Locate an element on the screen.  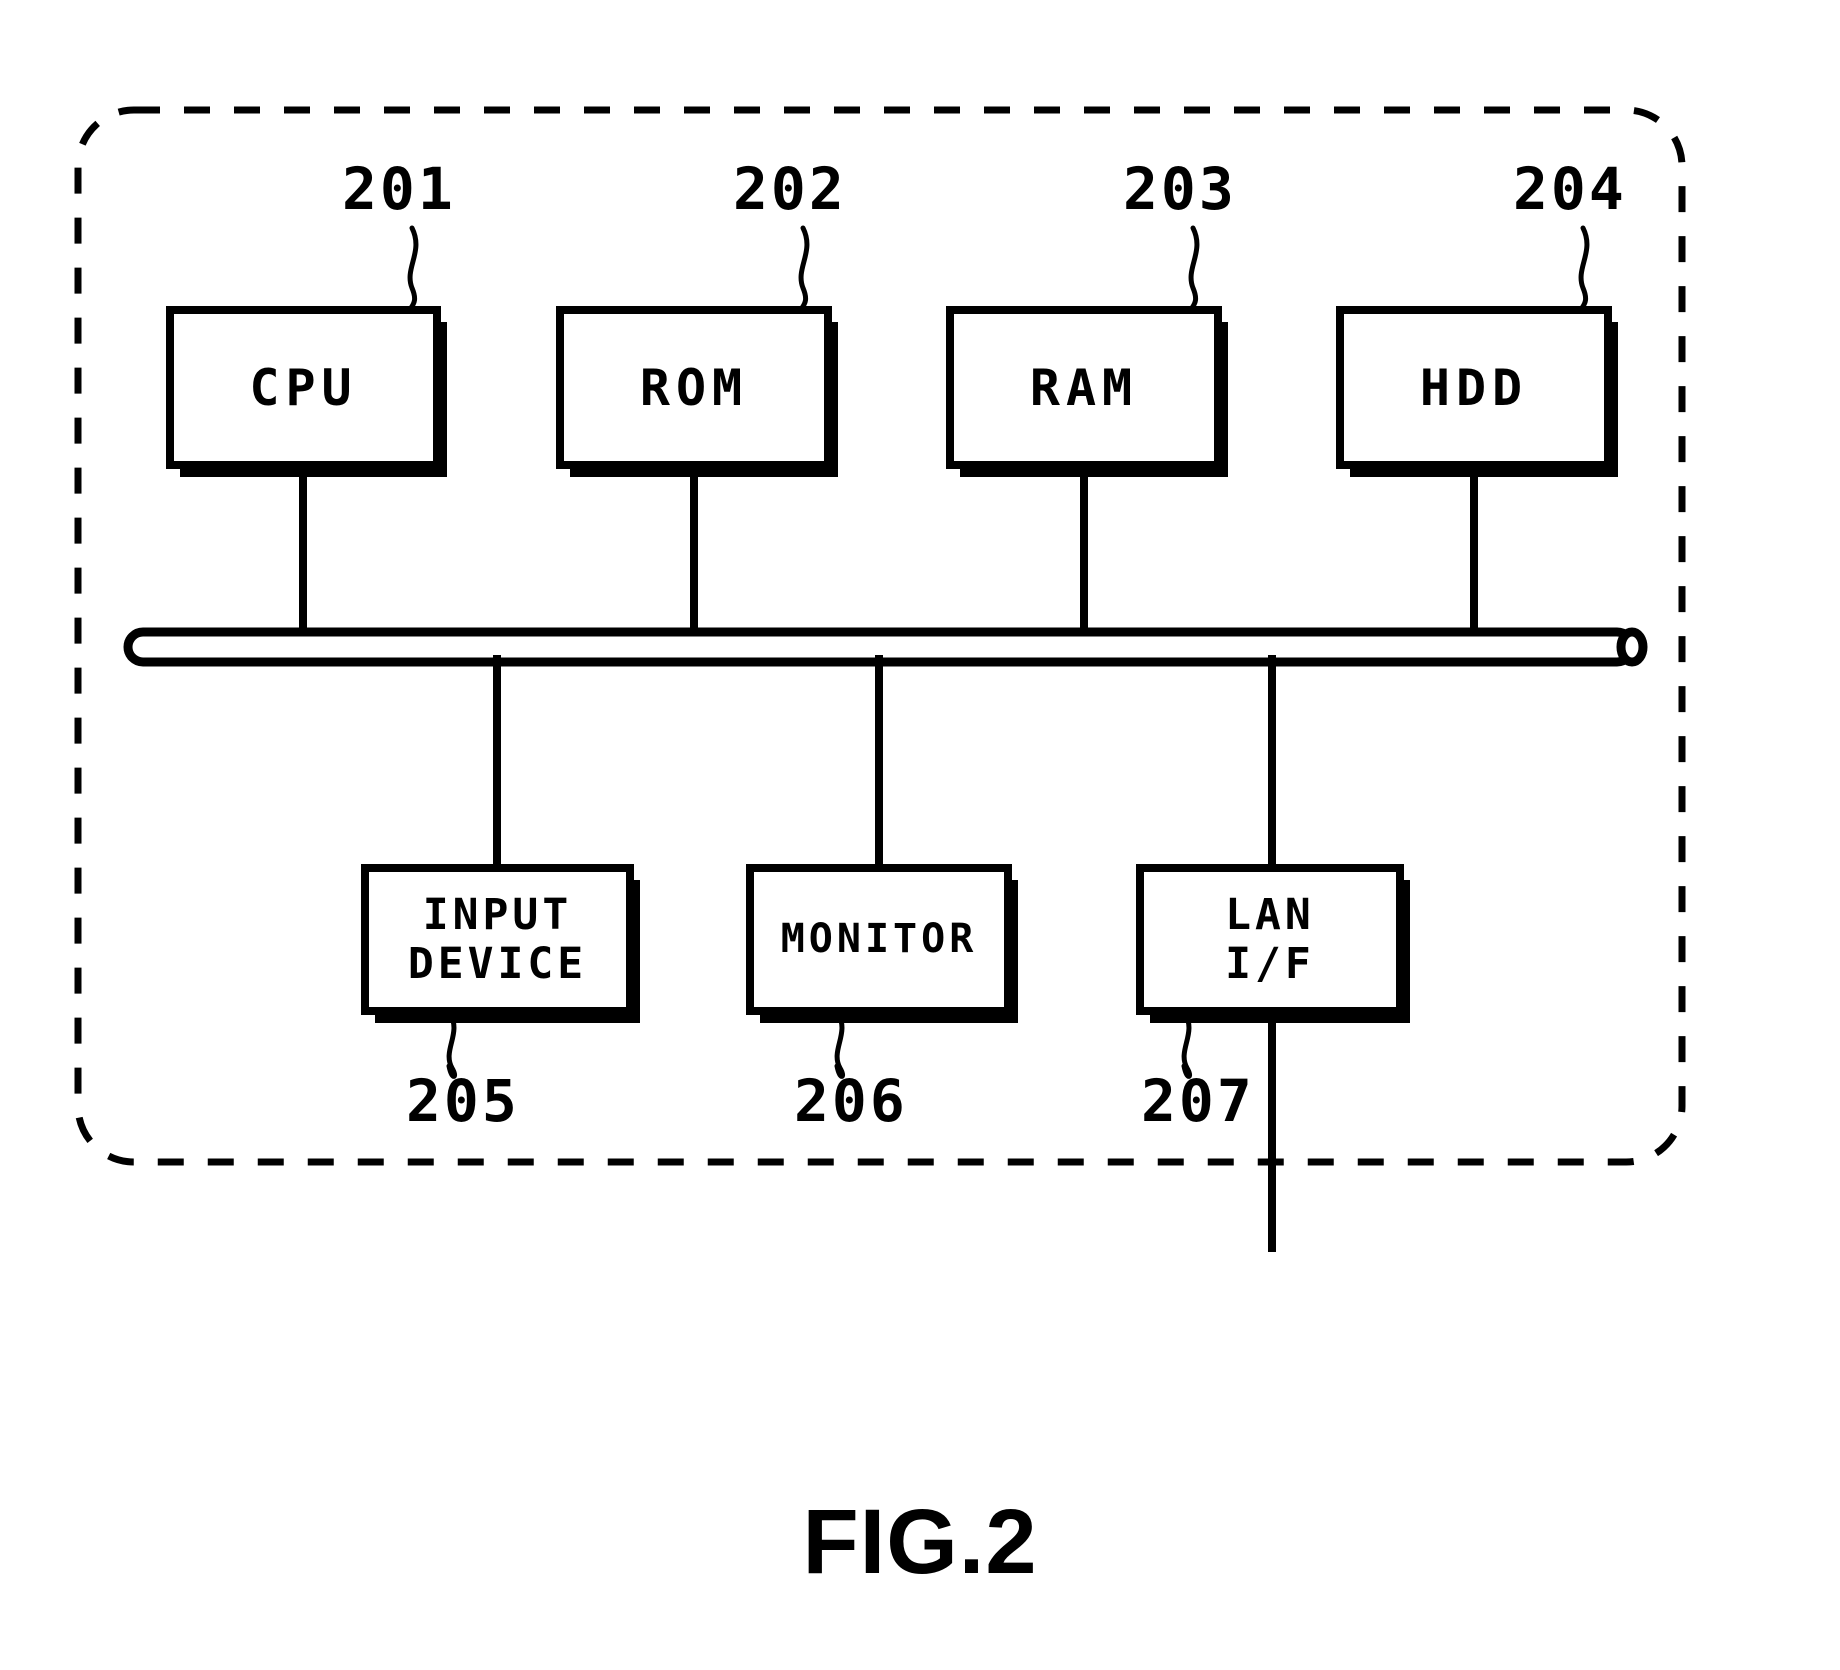
block-hdd is located at coordinates (1477, 391).